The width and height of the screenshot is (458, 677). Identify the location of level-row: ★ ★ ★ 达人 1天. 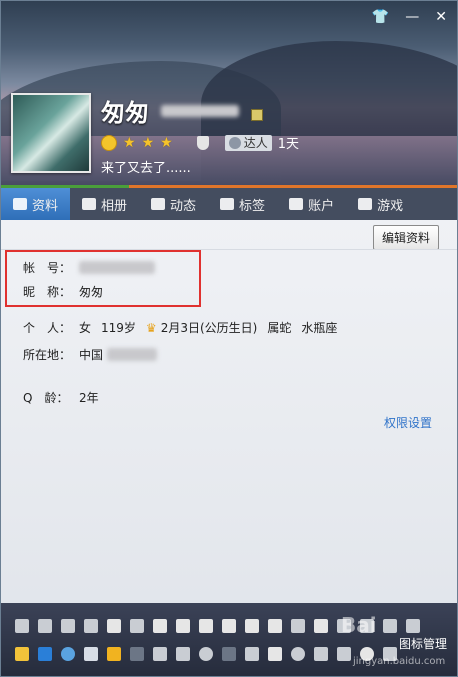
(200, 142).